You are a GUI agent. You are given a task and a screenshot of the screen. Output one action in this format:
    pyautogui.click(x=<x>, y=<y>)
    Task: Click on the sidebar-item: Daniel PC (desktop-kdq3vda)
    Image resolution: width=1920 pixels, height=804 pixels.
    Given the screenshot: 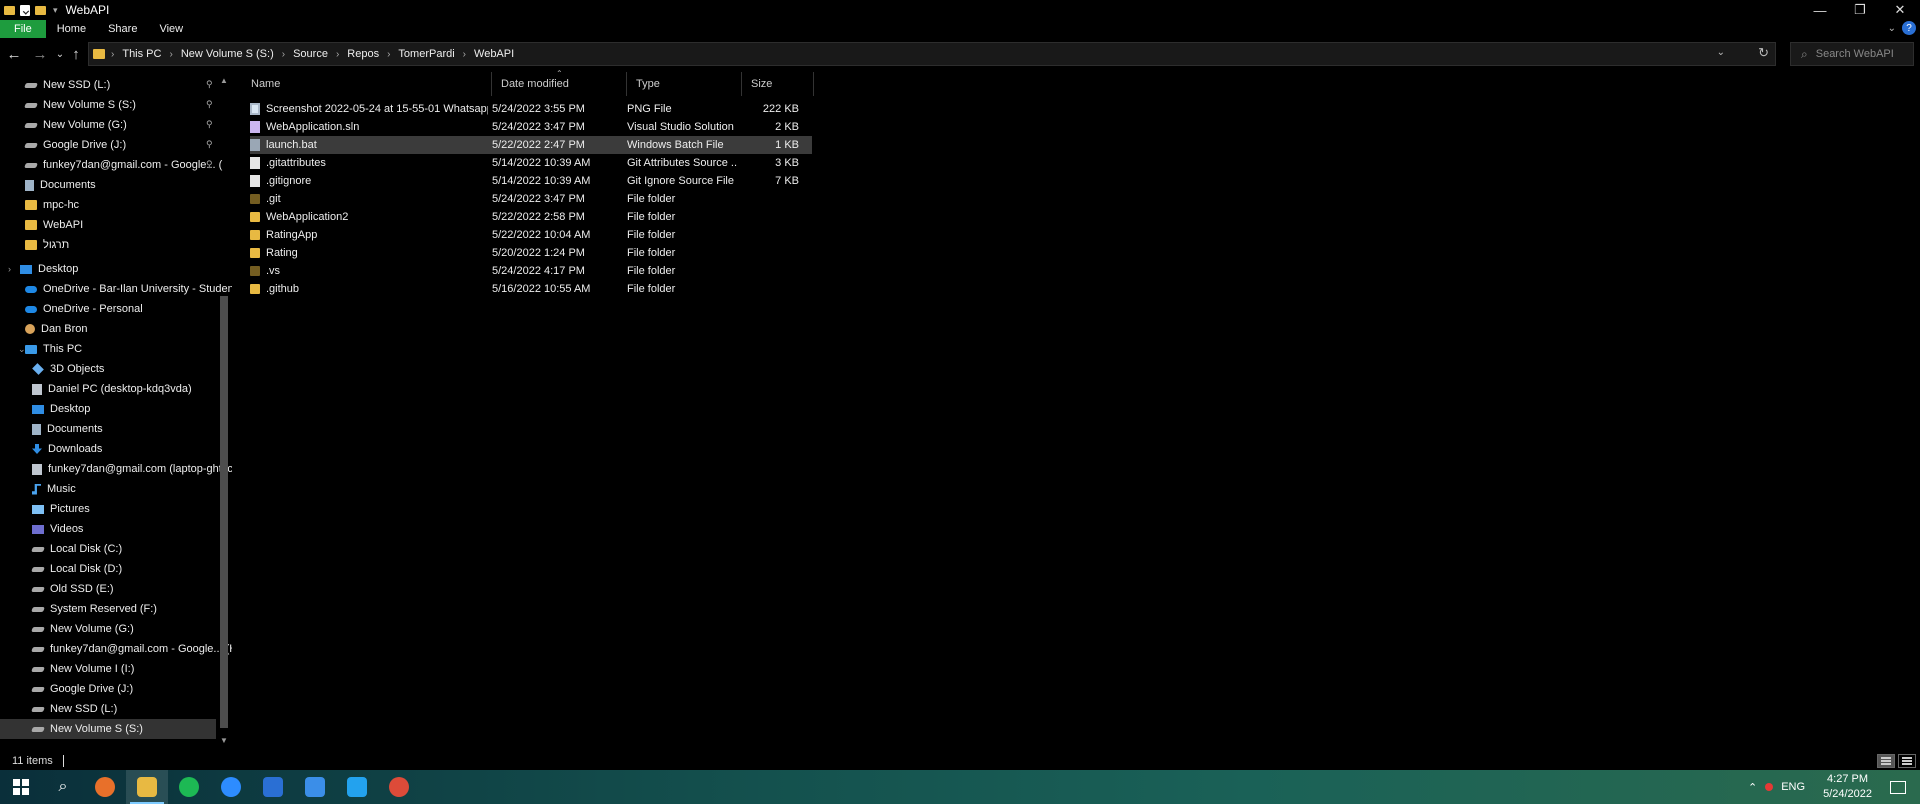 What is the action you would take?
    pyautogui.click(x=112, y=389)
    